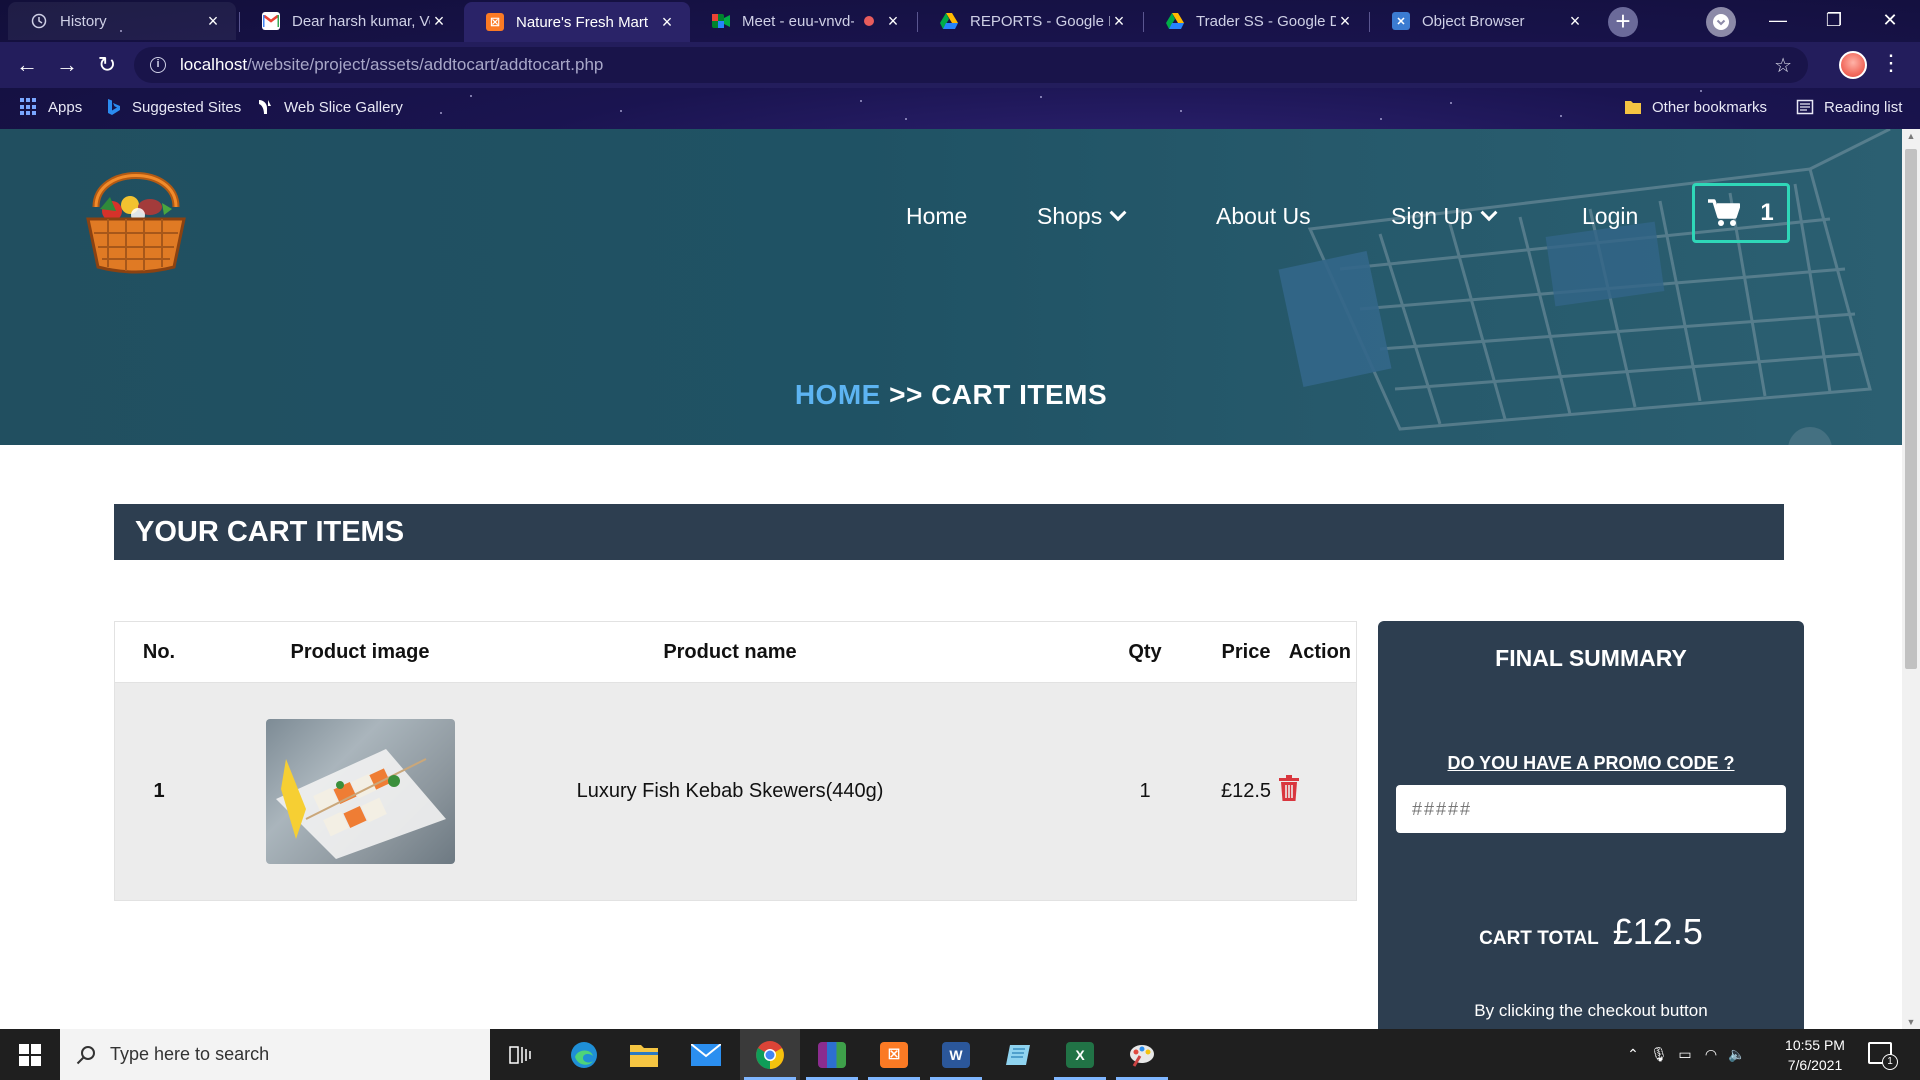  Describe the element at coordinates (1030, 21) in the screenshot. I see `tab-reports-drive: REPORTS - Google Dr ×` at that location.